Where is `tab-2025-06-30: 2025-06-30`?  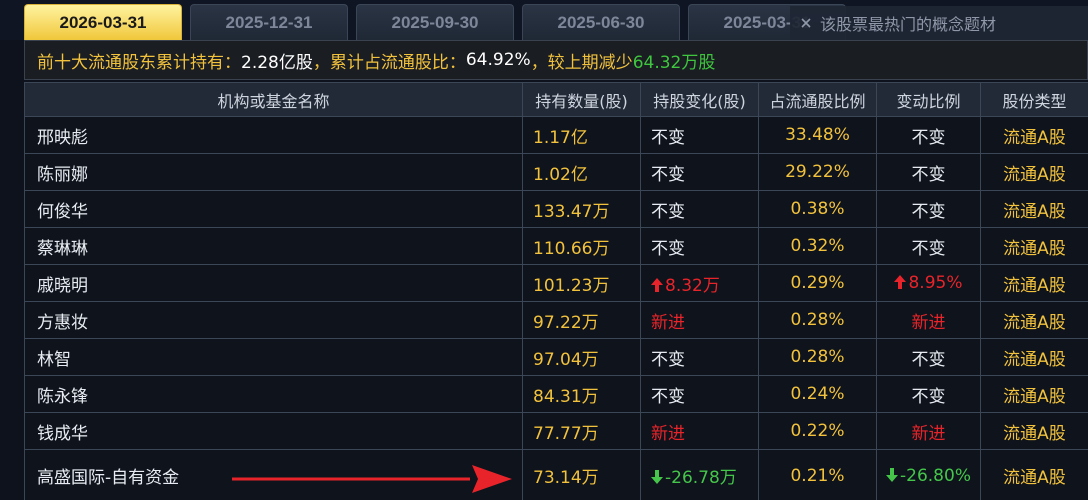
tab-2025-06-30: 2025-06-30 is located at coordinates (601, 22).